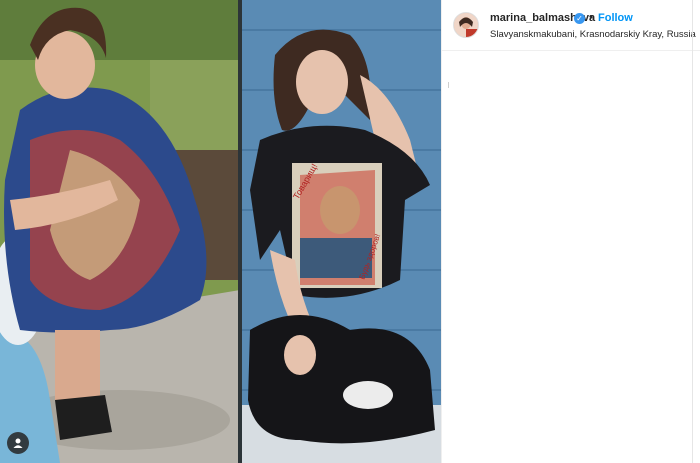  What do you see at coordinates (18, 443) in the screenshot?
I see `user-tag-icon` at bounding box center [18, 443].